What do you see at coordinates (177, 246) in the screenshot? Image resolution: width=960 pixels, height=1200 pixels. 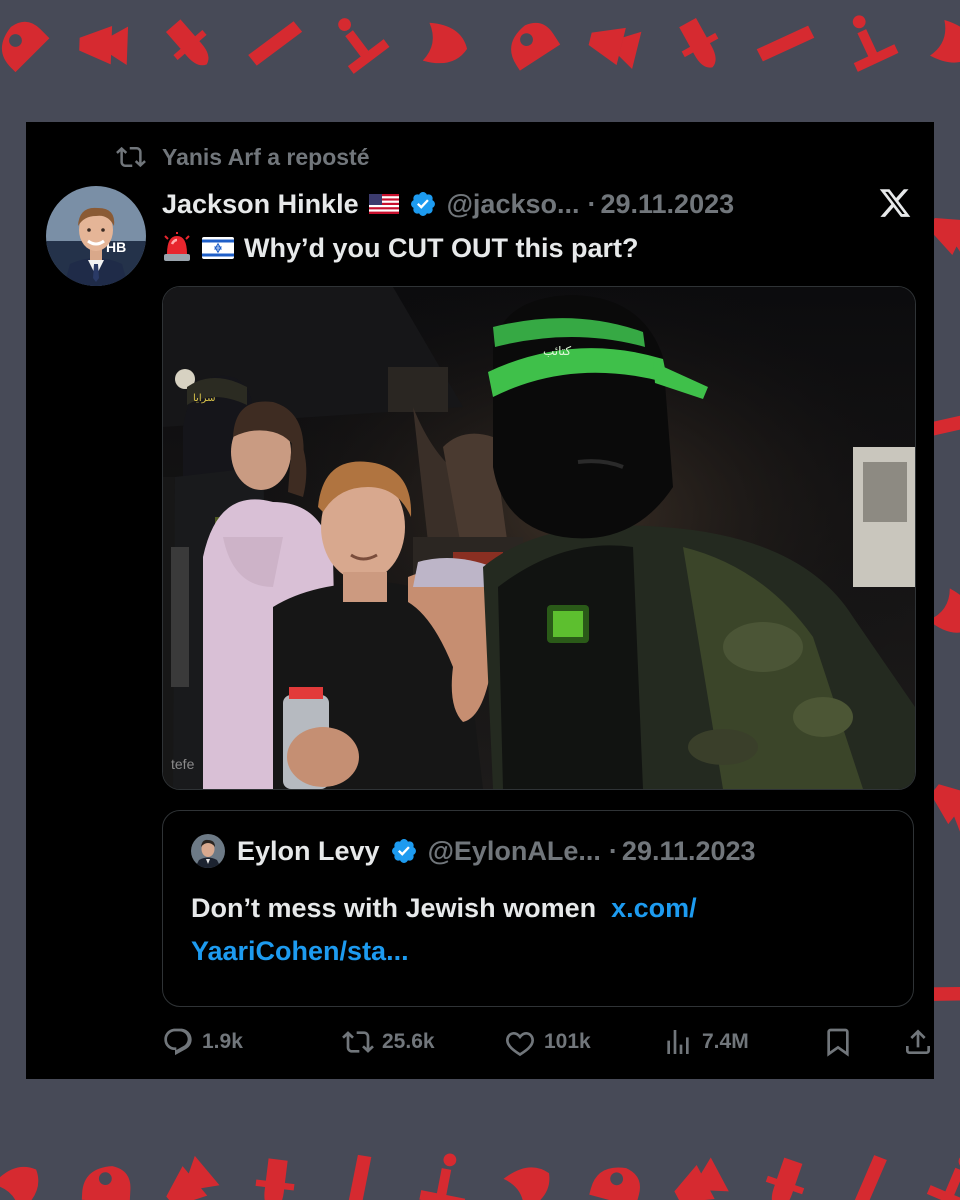 I see `police-light-emoji` at bounding box center [177, 246].